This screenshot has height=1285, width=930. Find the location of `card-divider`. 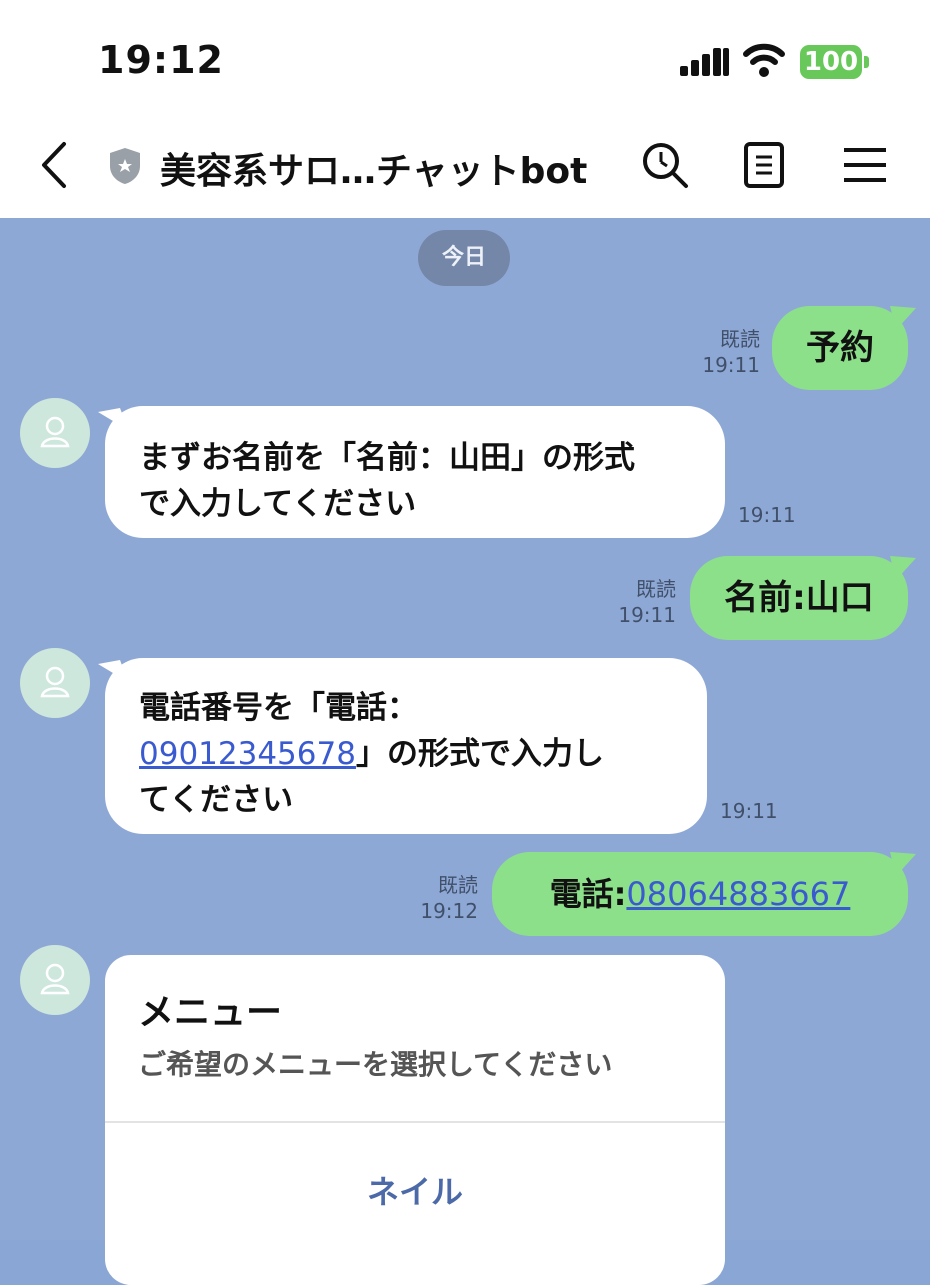

card-divider is located at coordinates (415, 1122).